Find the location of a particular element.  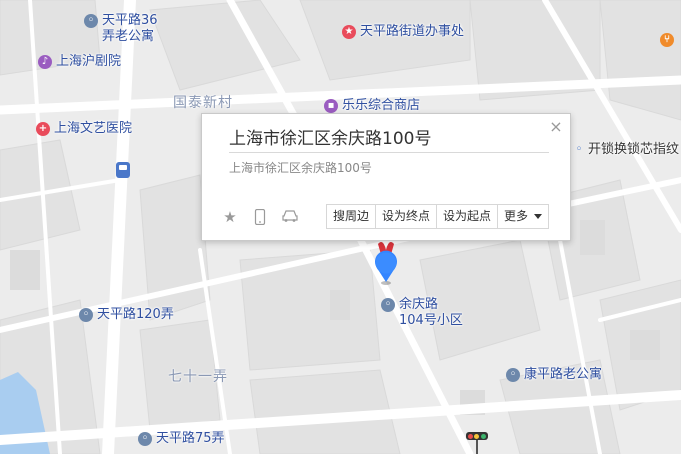

info-window-title: 上海市徐汇区余庆路100号 is located at coordinates (330, 139).